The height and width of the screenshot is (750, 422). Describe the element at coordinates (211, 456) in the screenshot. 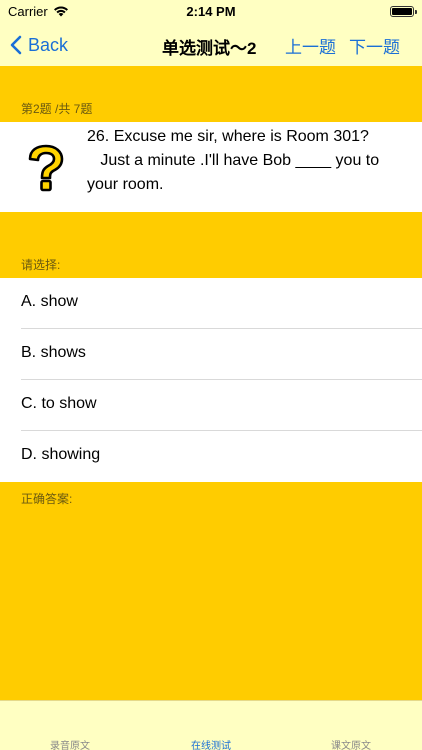

I see `option-d: D. showing` at that location.